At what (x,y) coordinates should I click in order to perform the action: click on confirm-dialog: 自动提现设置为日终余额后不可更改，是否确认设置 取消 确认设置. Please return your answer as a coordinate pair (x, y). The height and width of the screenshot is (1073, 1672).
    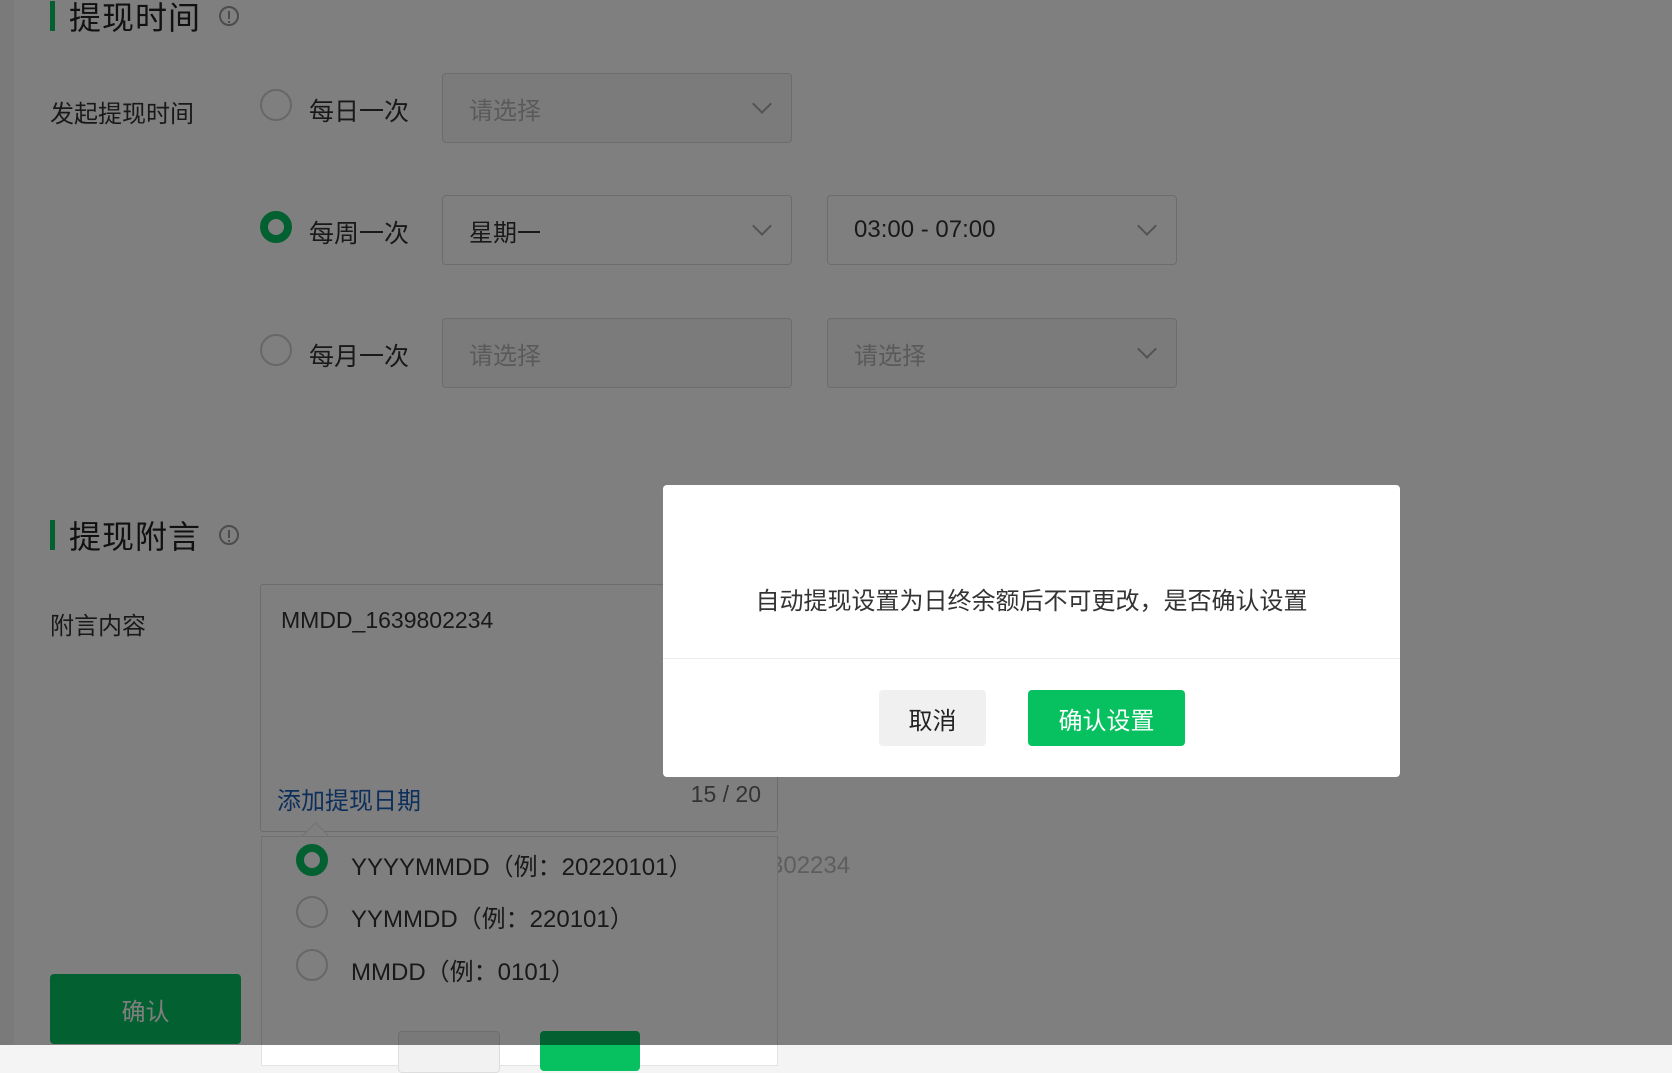
    Looking at the image, I should click on (1031, 631).